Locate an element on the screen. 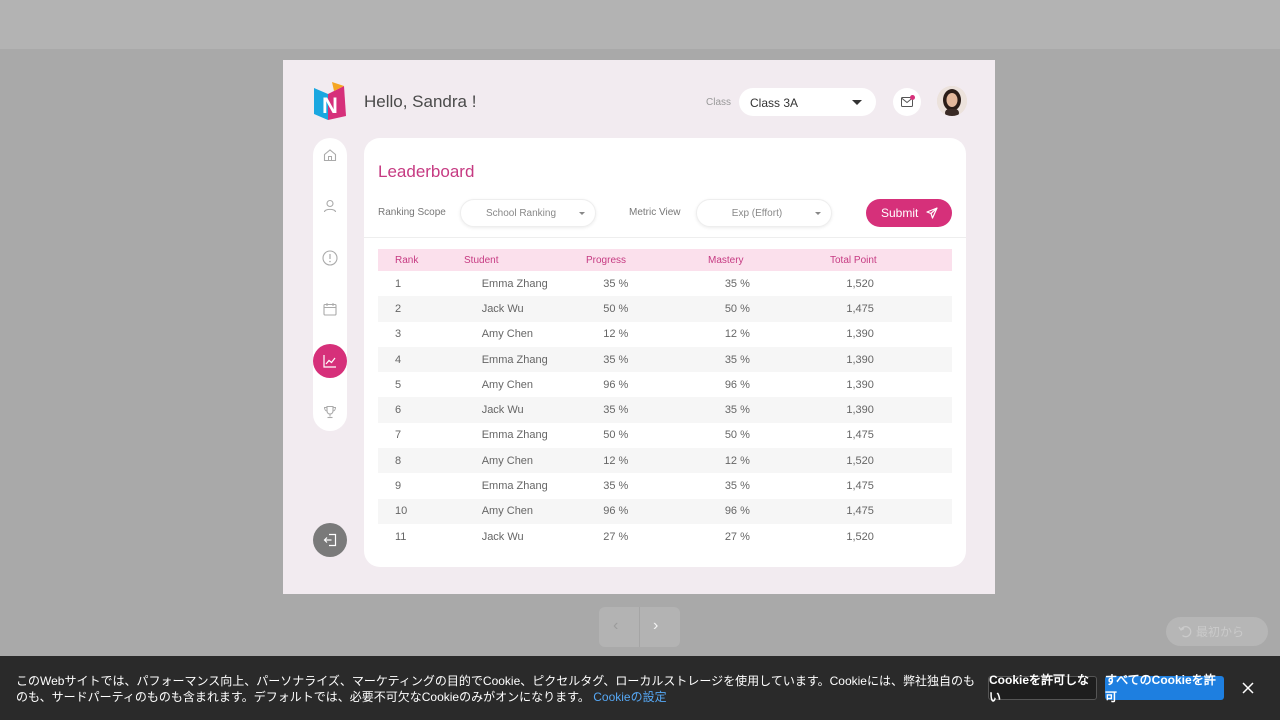 This screenshot has height=720, width=1280. table-row: 6 Jack Wu 35 % 35 % 1,390 is located at coordinates (665, 410).